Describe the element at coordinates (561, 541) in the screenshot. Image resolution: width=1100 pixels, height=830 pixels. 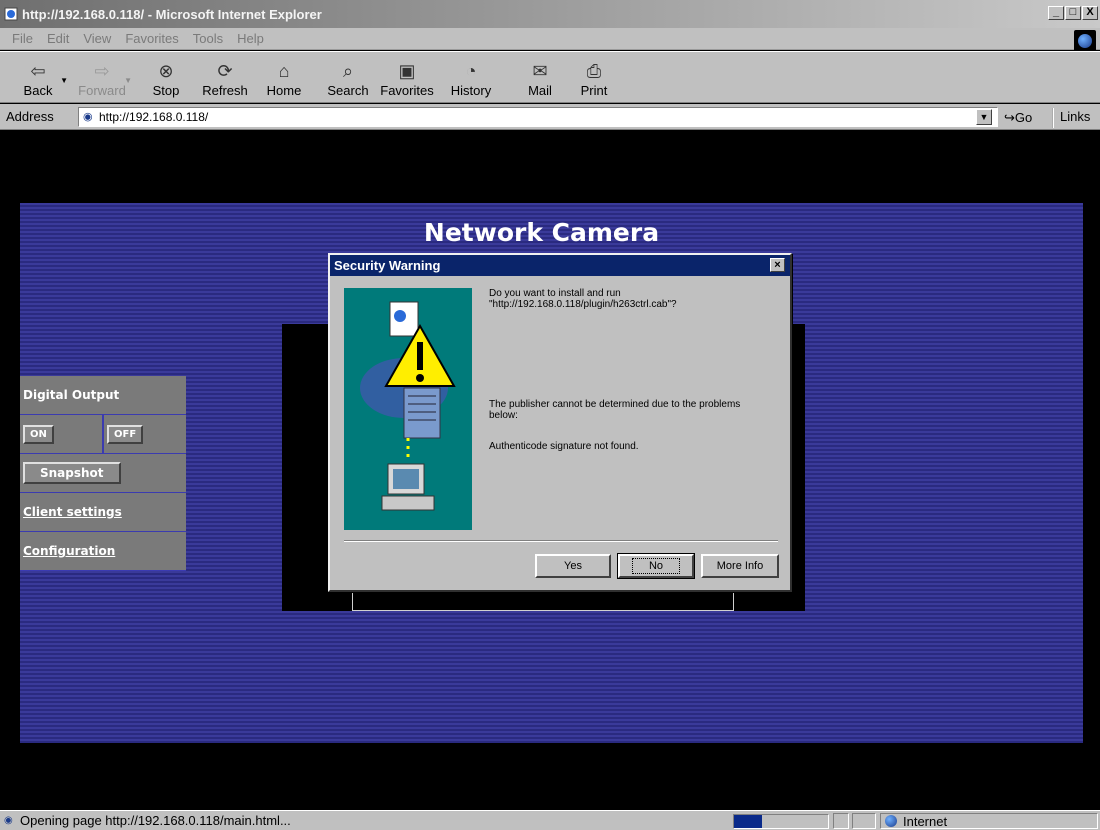
I see `dialog-separator` at that location.